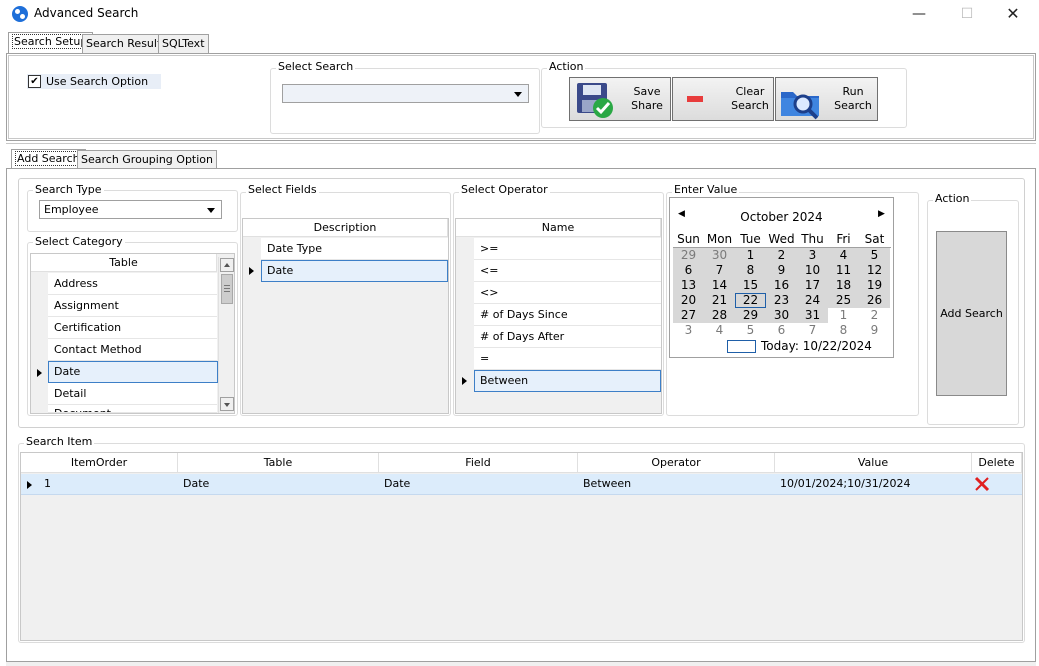 This screenshot has height=666, width=1039. I want to click on run-search-button: Run Search, so click(826, 99).